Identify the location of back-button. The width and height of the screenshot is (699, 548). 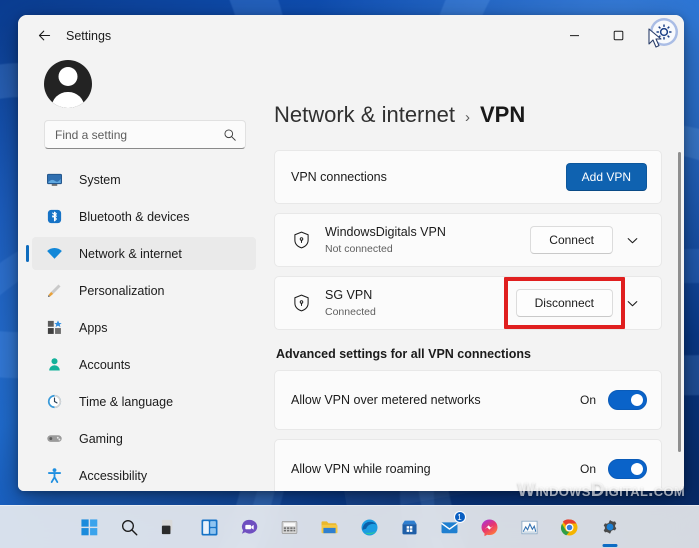
(44, 36).